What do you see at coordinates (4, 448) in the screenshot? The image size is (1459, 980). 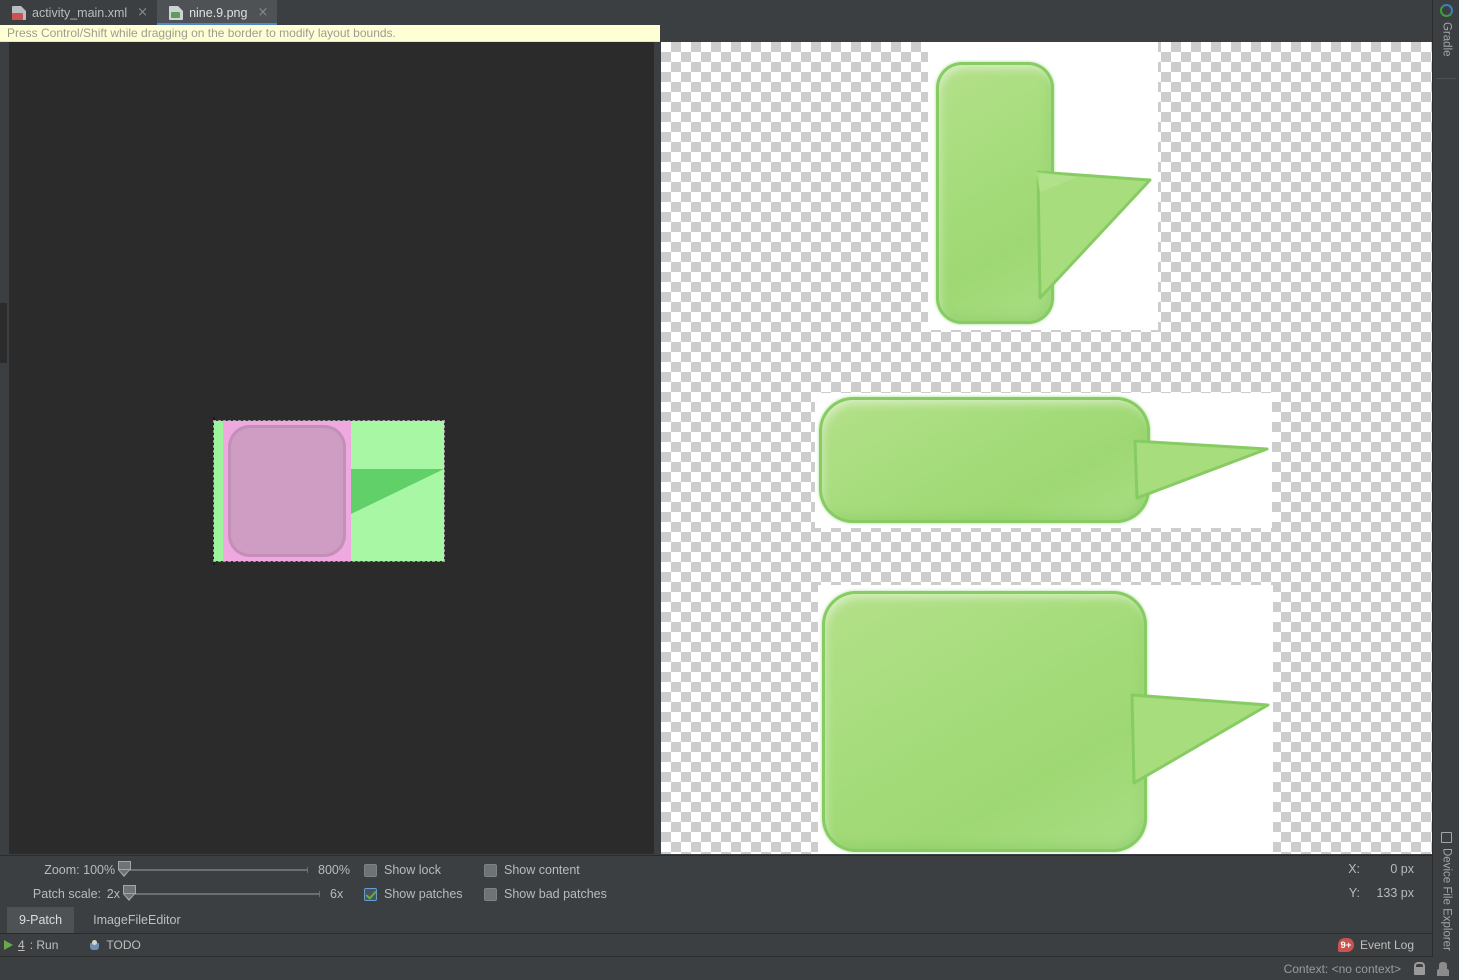 I see `left-gutter` at bounding box center [4, 448].